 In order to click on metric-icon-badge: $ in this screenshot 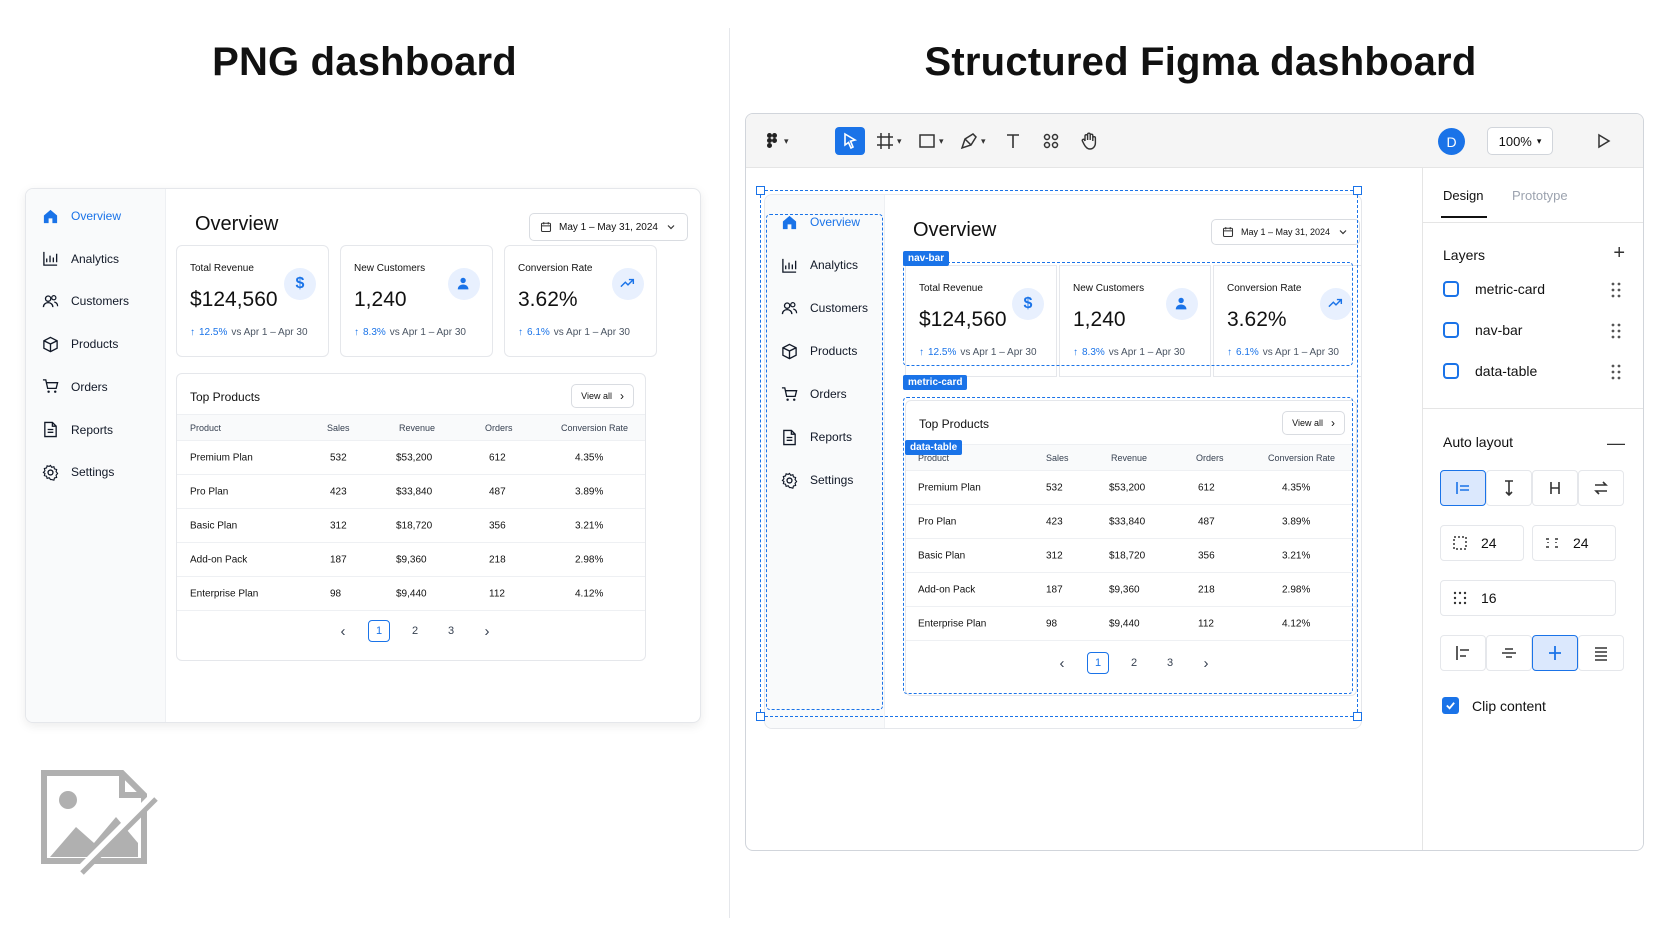, I will do `click(300, 284)`.